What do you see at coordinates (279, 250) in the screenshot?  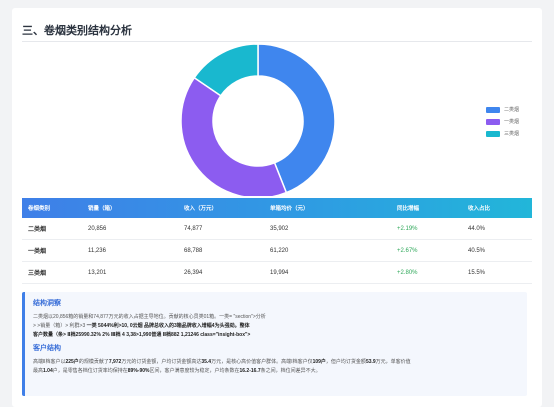 I see `table-cell: 61,220` at bounding box center [279, 250].